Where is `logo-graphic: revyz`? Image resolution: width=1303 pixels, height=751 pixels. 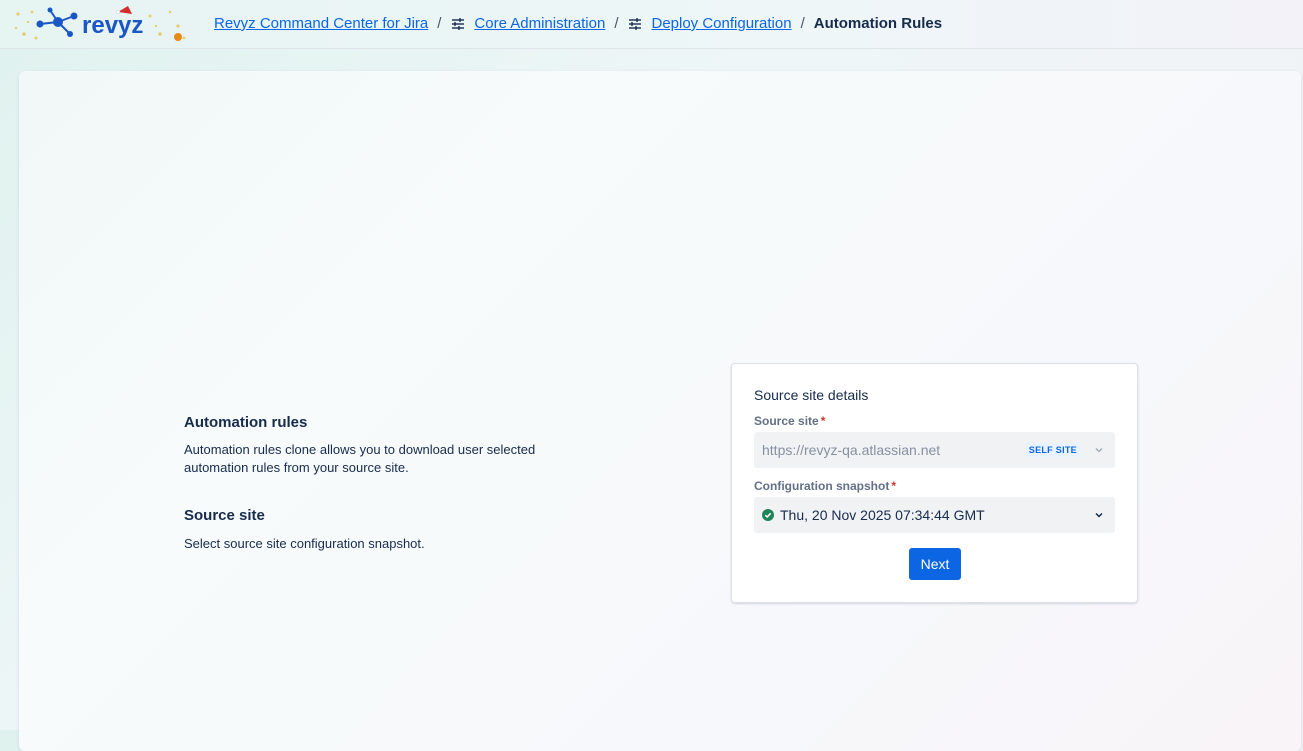
logo-graphic: revyz is located at coordinates (100, 23).